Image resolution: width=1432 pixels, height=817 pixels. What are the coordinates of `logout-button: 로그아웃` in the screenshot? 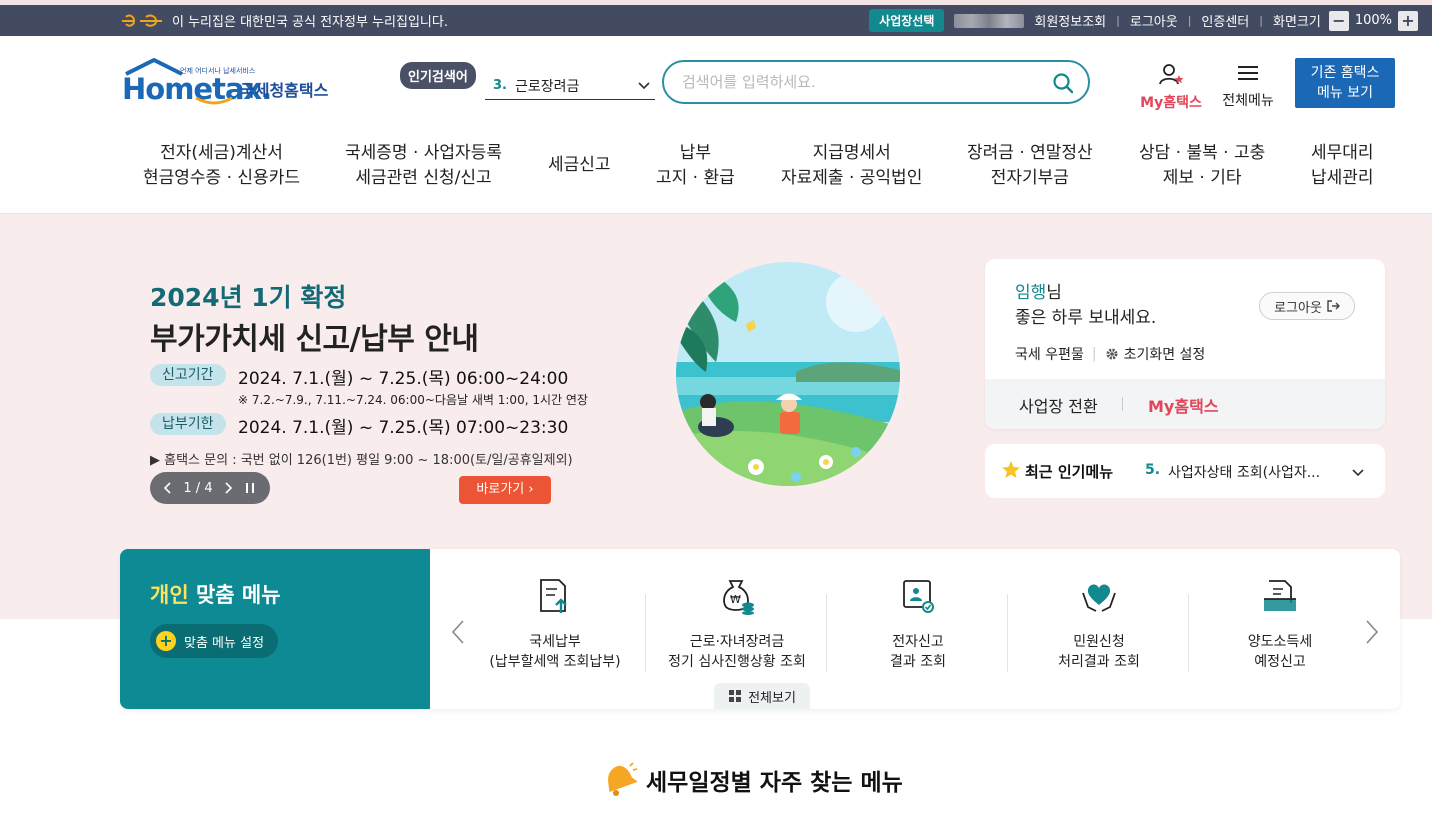 It's located at (1307, 306).